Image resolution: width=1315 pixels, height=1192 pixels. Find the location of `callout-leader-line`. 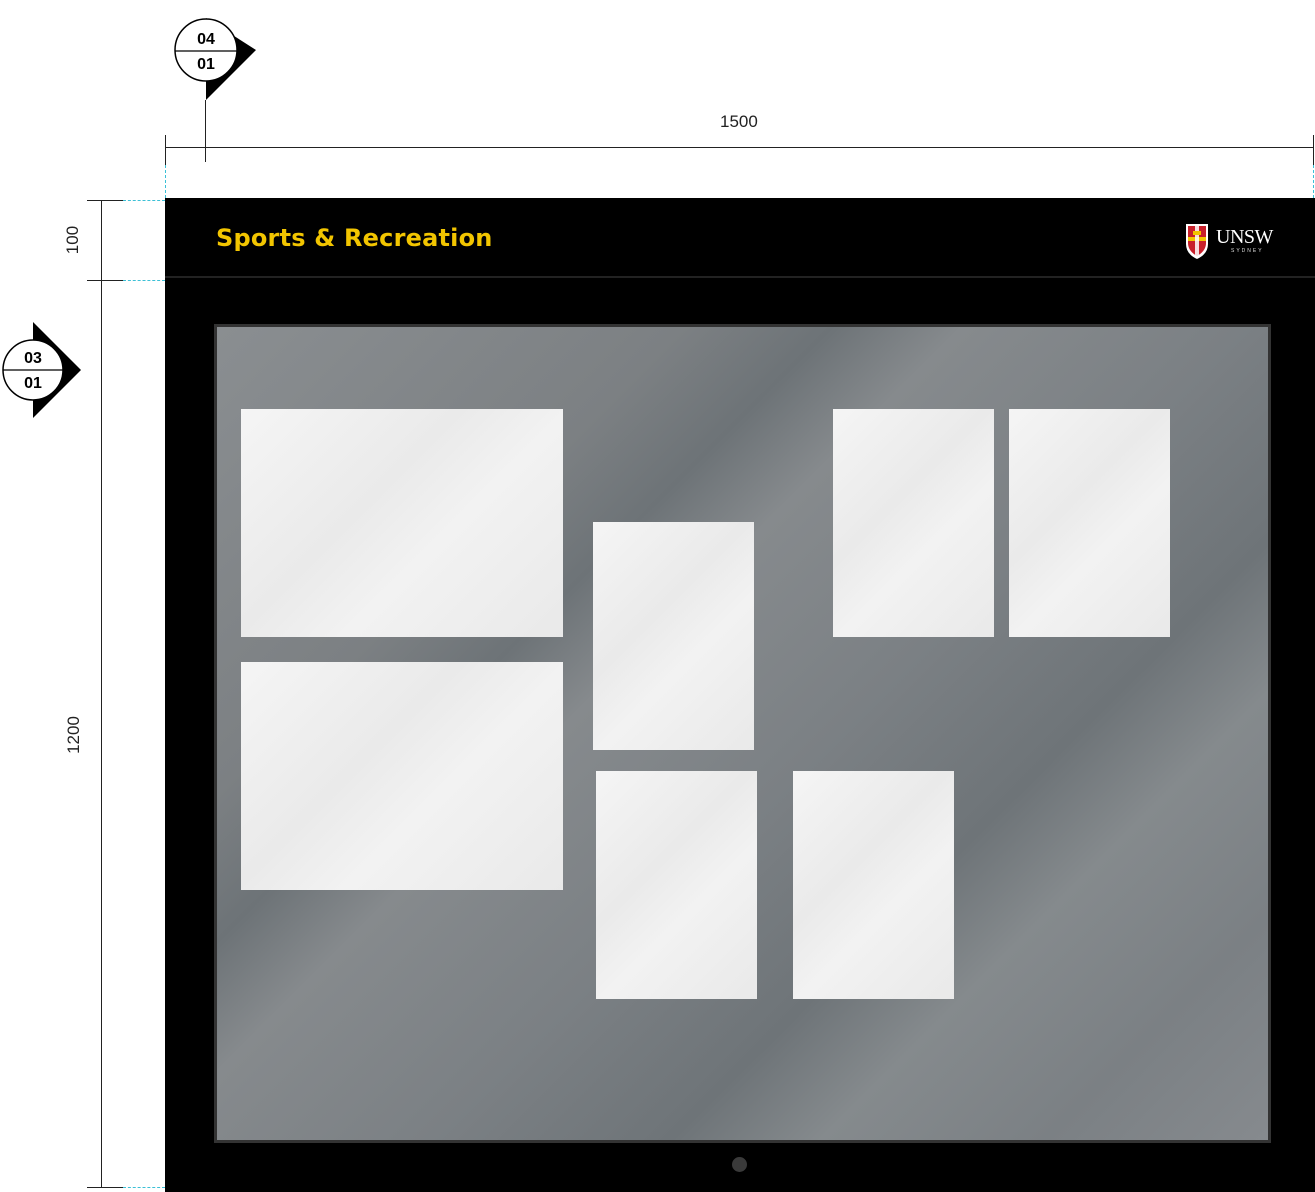

callout-leader-line is located at coordinates (205, 131).